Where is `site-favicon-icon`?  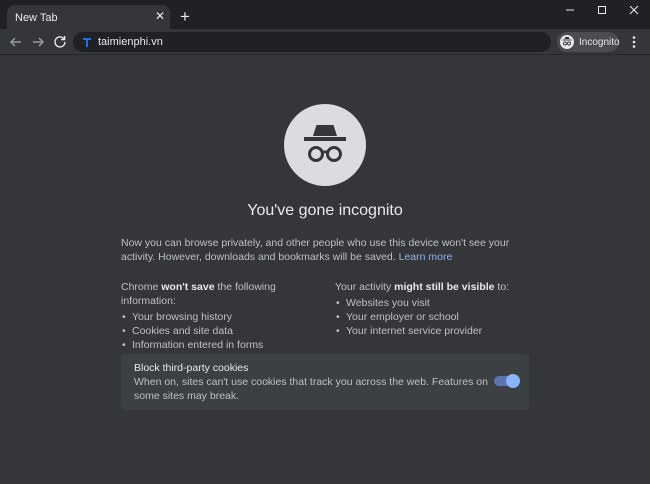 site-favicon-icon is located at coordinates (87, 42).